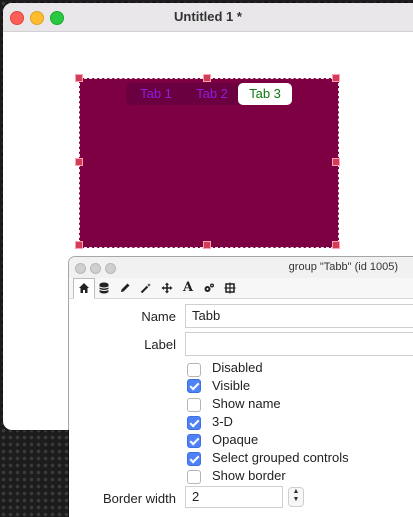 The image size is (413, 517). What do you see at coordinates (194, 370) in the screenshot?
I see `disabled-checkbox` at bounding box center [194, 370].